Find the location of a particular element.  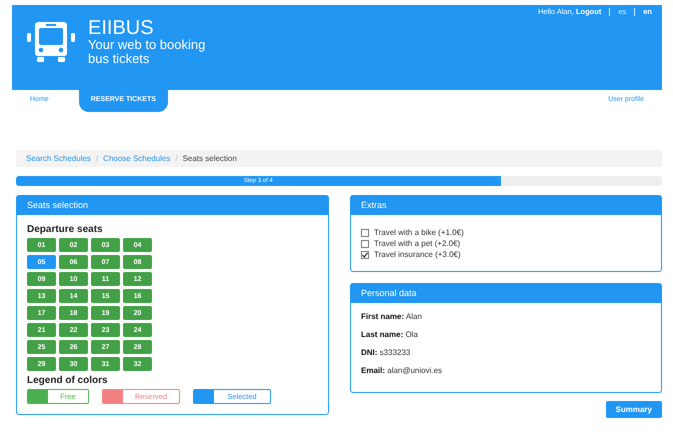

panel-title: Extras is located at coordinates (506, 205).